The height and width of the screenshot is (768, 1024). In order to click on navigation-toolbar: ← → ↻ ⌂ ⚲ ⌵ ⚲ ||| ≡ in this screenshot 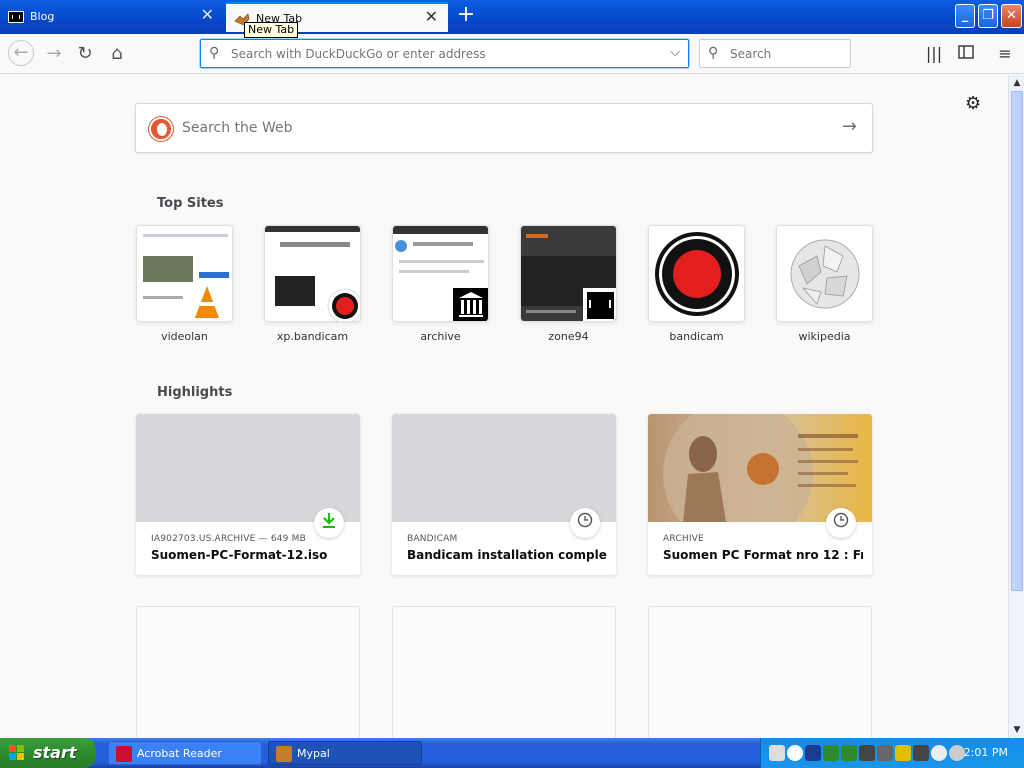, I will do `click(512, 54)`.